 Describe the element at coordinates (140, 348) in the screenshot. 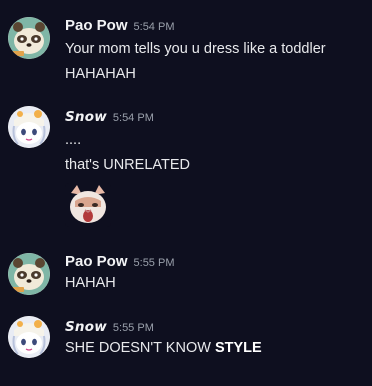

I see `message-text-prefix: SHE DOESN'T KNOW` at that location.